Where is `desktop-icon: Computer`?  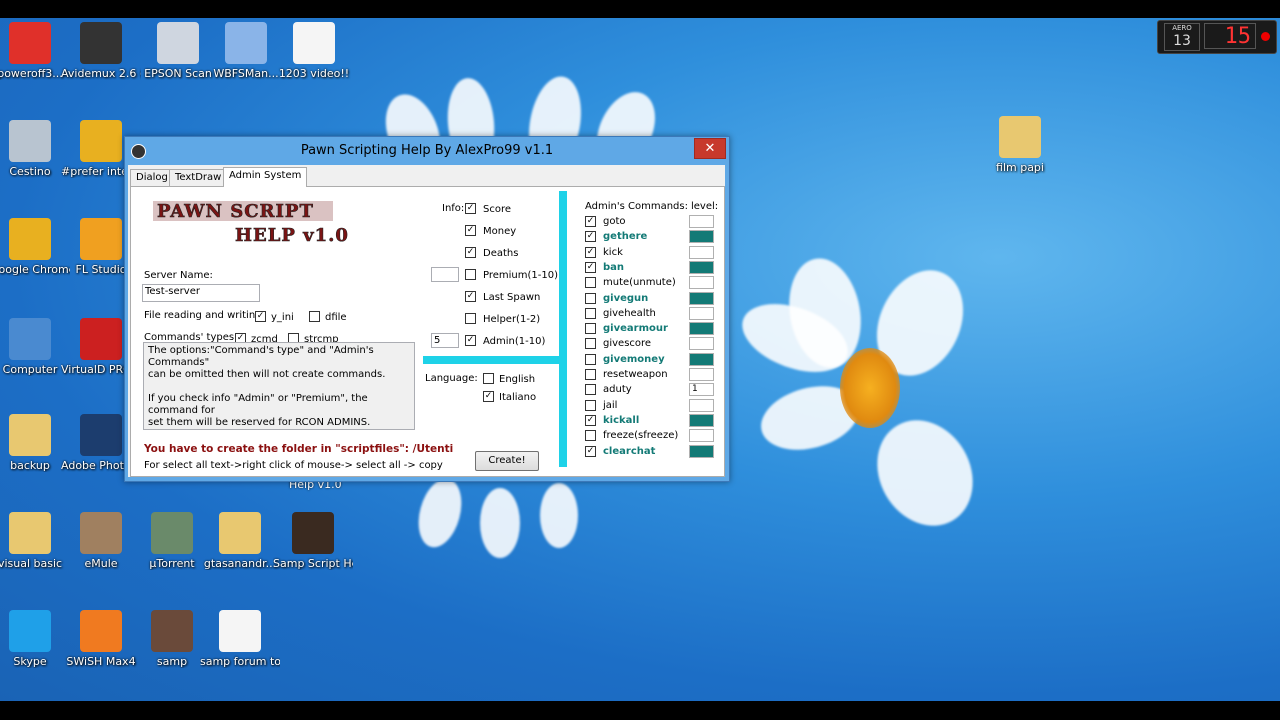 desktop-icon: Computer is located at coordinates (35, 347).